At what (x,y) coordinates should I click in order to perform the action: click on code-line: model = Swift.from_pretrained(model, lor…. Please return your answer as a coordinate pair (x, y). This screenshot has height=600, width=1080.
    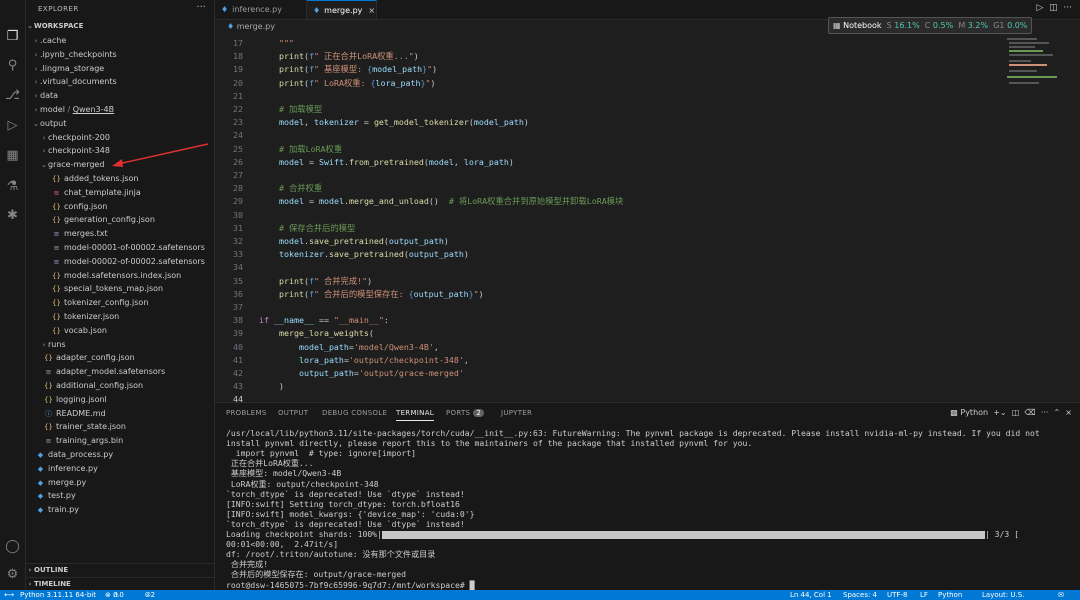
    Looking at the image, I should click on (386, 162).